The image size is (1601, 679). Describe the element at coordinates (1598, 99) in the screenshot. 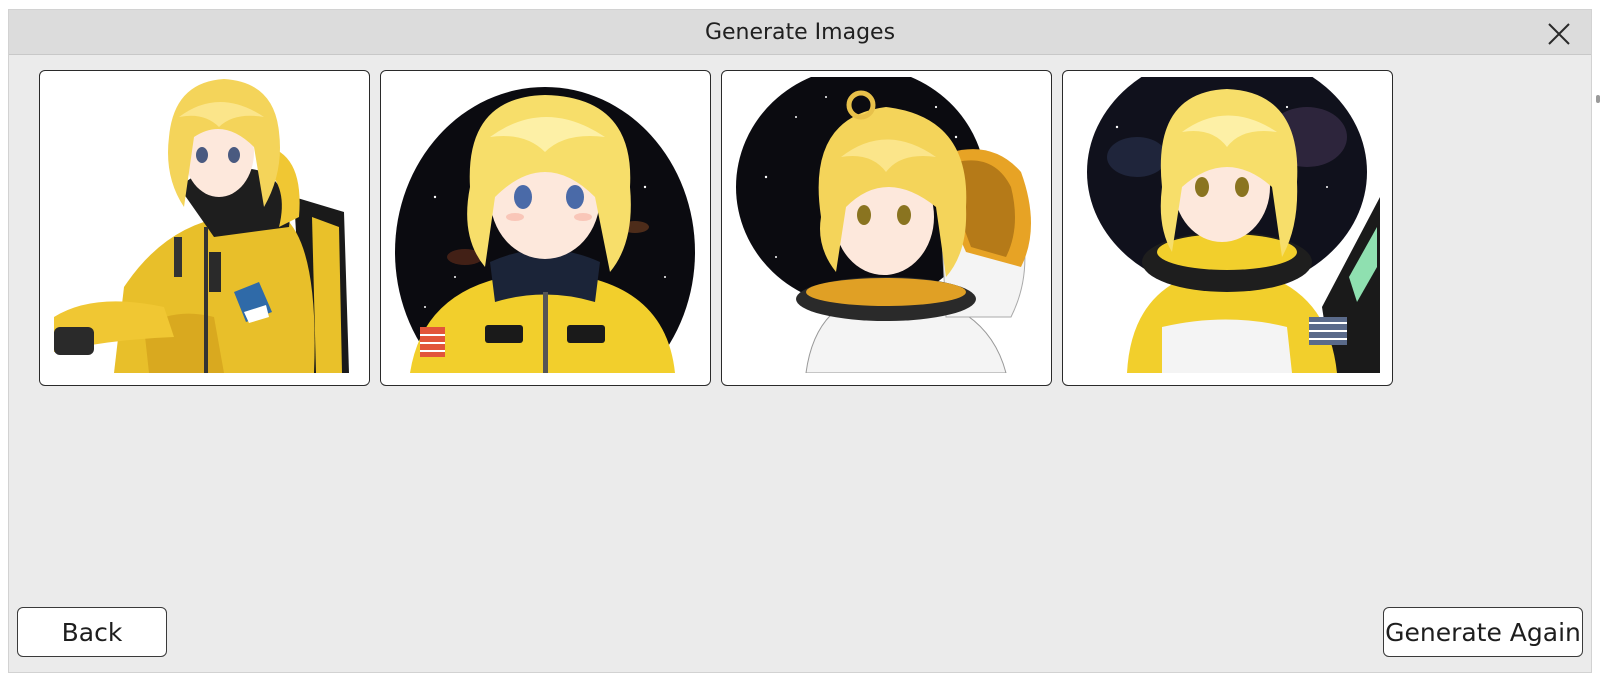

I see `window-edge-marker` at that location.